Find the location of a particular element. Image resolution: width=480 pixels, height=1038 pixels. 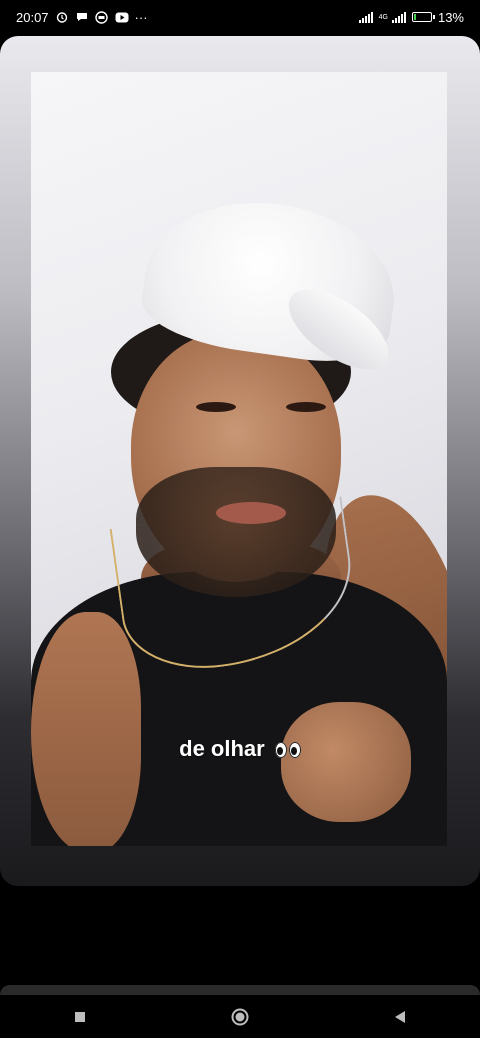

navigation-bar is located at coordinates (240, 1016).